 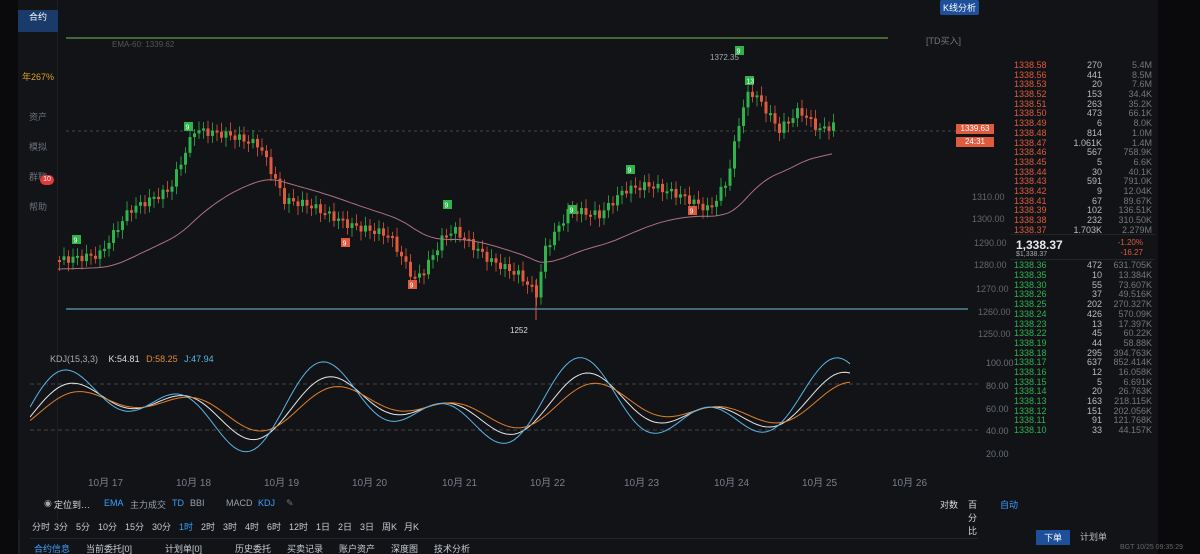 What do you see at coordinates (1082, 372) in the screenshot?
I see `bid-row: 1338.16 12 16.058K` at bounding box center [1082, 372].